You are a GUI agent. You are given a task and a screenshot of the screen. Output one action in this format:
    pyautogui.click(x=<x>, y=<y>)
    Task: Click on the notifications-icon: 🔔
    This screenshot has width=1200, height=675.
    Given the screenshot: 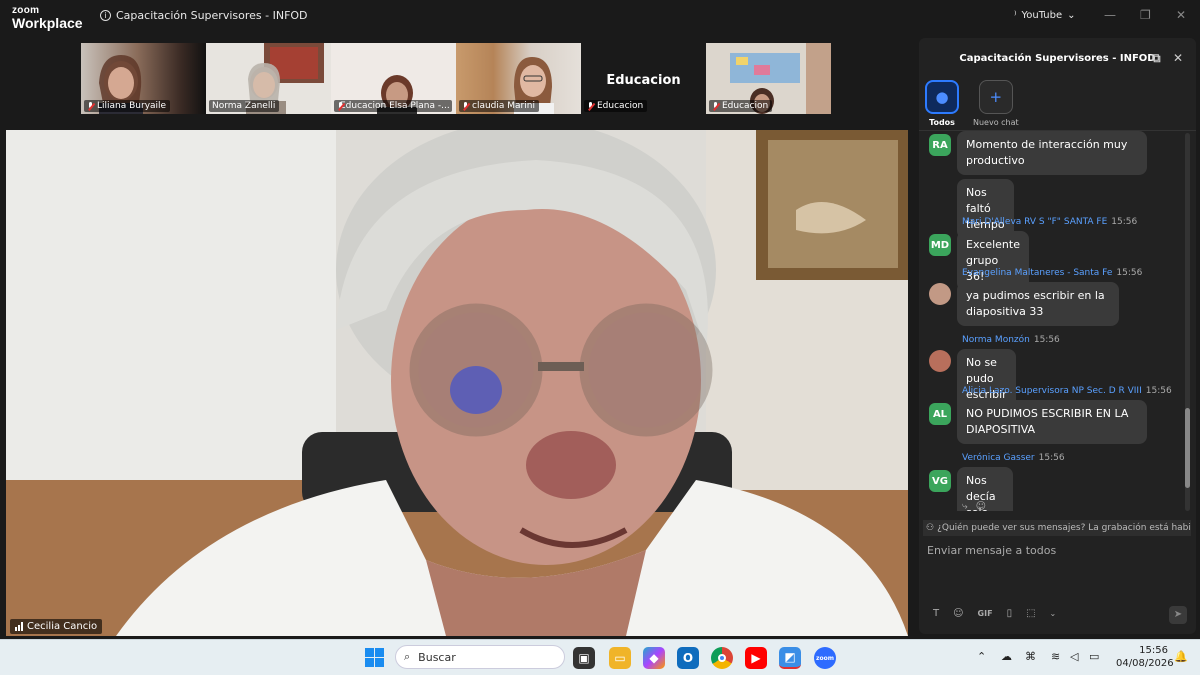 What is the action you would take?
    pyautogui.click(x=1181, y=656)
    